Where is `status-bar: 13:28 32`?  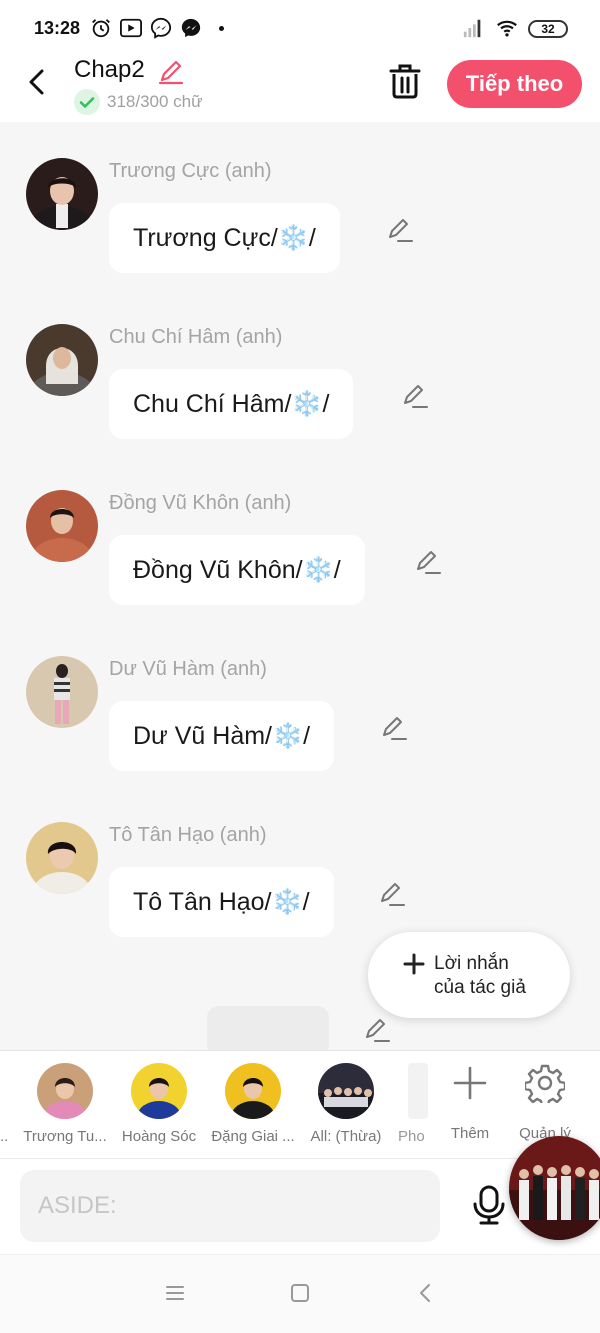 status-bar: 13:28 32 is located at coordinates (300, 28).